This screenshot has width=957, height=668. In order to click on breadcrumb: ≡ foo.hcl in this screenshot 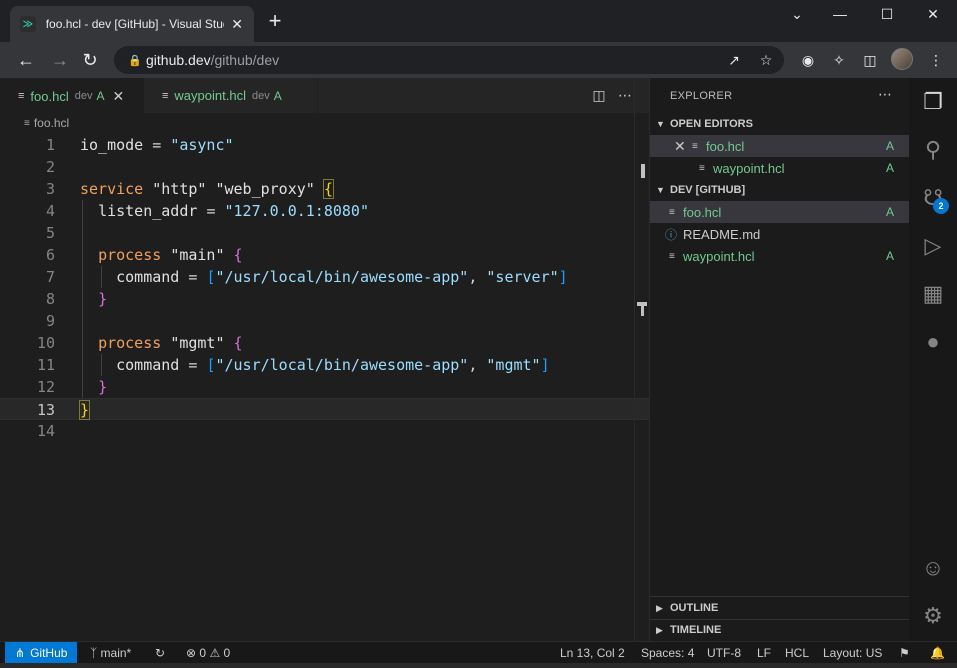, I will do `click(46, 123)`.